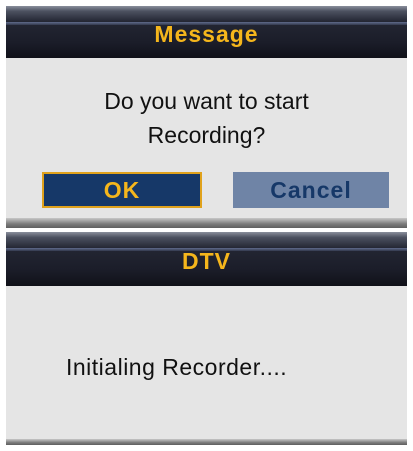 The image size is (413, 451). I want to click on dialog-message: Do you want to start Recording?, so click(206, 118).